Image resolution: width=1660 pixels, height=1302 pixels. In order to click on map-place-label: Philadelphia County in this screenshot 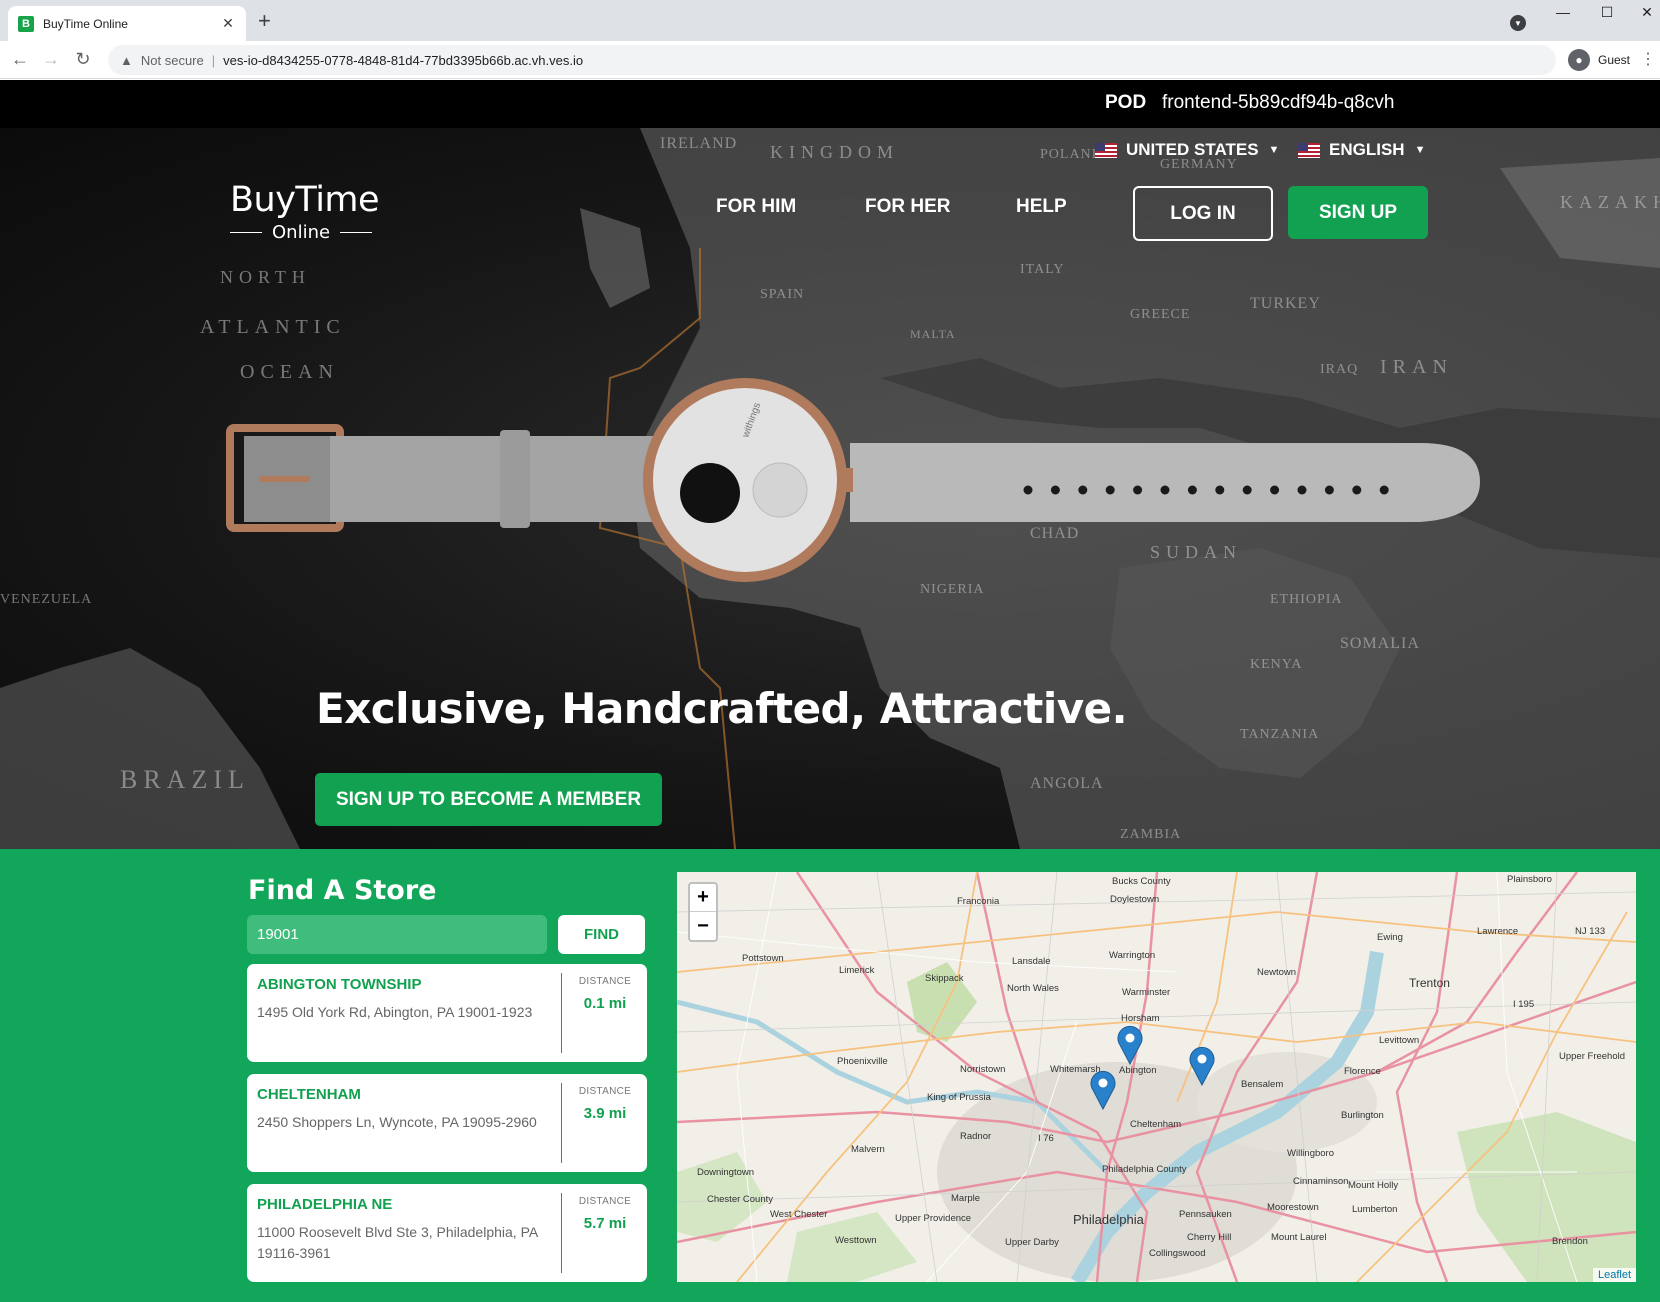, I will do `click(1144, 1169)`.